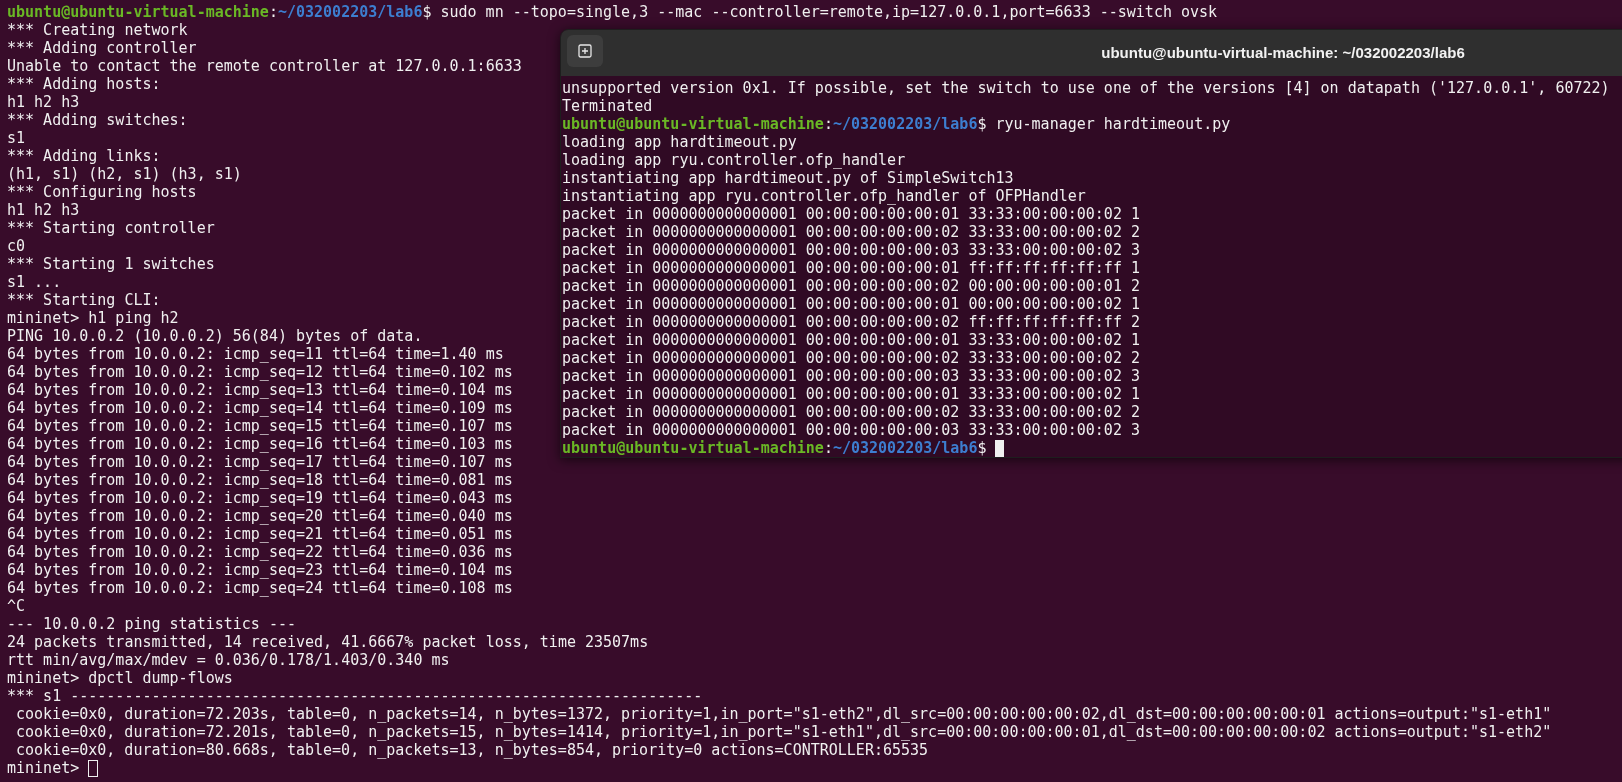 The height and width of the screenshot is (782, 1622). I want to click on output-line: 64 bytes from 10.0.0.2: icmp_seq=14 ttl=64 time=0.109 ms, so click(260, 408).